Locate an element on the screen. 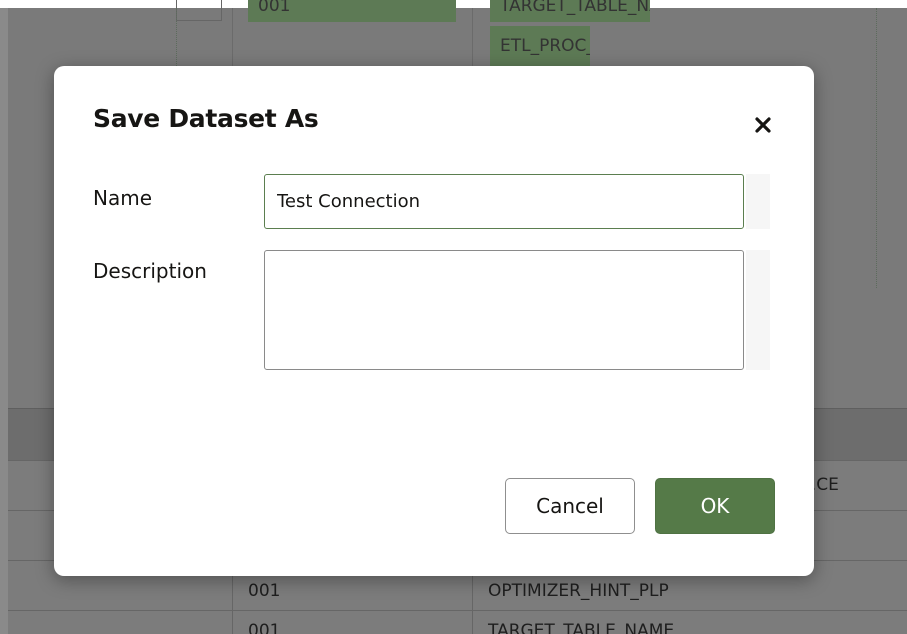  background-cell-text: ETL_PROC_WID is located at coordinates (545, 46).